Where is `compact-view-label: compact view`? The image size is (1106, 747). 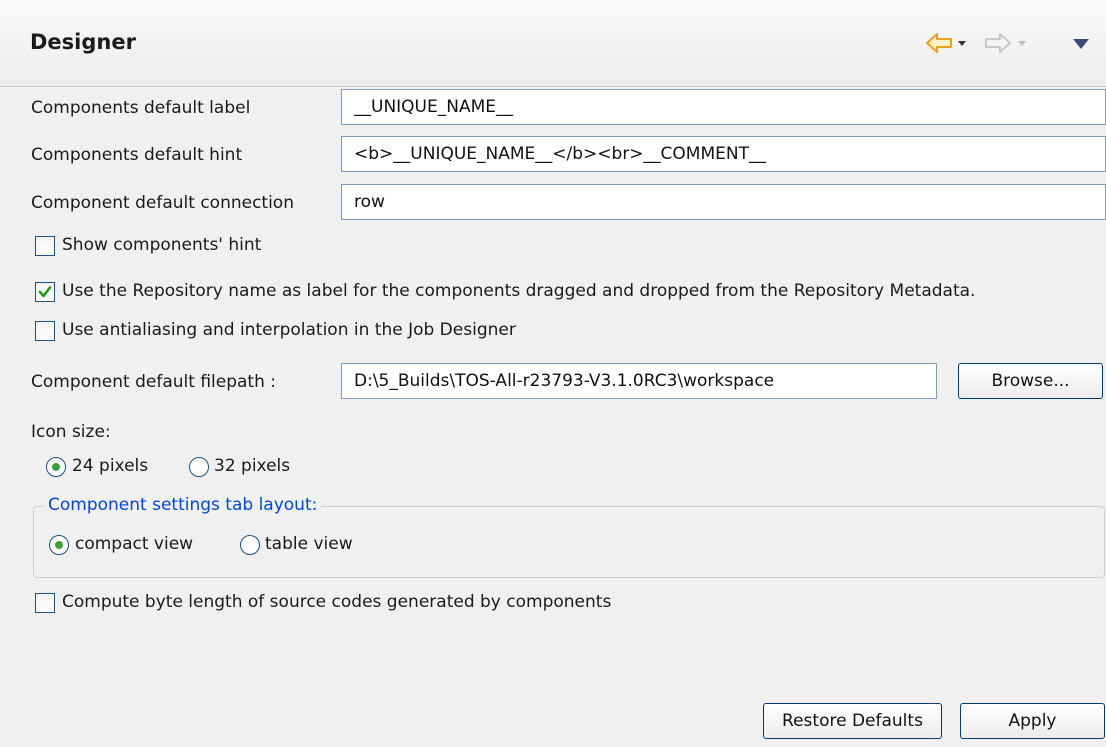 compact-view-label: compact view is located at coordinates (134, 544).